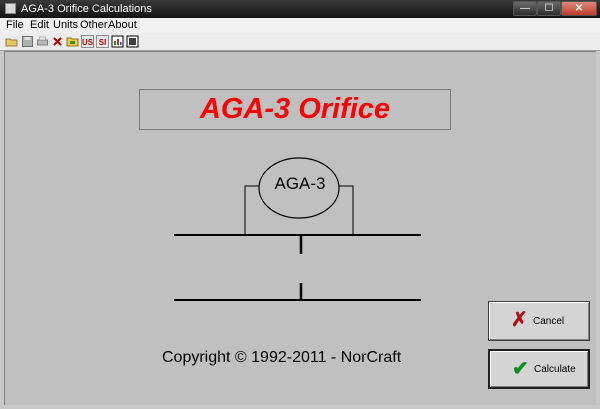  What do you see at coordinates (297, 229) in the screenshot?
I see `orifice-diagram` at bounding box center [297, 229].